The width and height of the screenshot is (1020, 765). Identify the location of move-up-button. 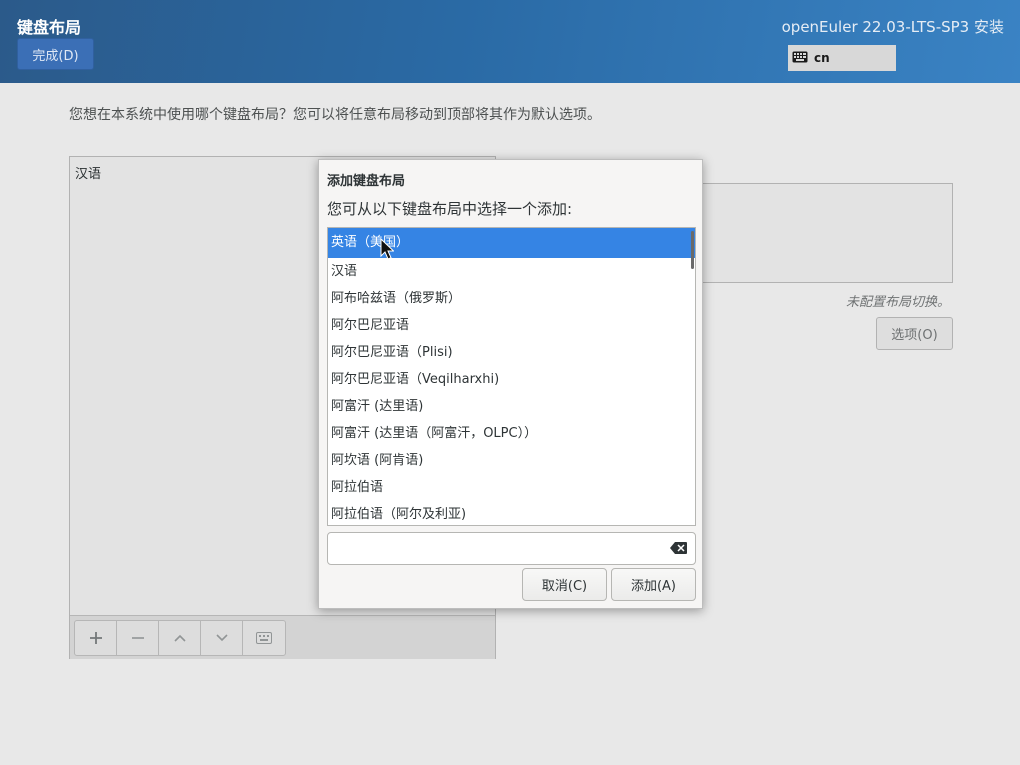
(180, 638).